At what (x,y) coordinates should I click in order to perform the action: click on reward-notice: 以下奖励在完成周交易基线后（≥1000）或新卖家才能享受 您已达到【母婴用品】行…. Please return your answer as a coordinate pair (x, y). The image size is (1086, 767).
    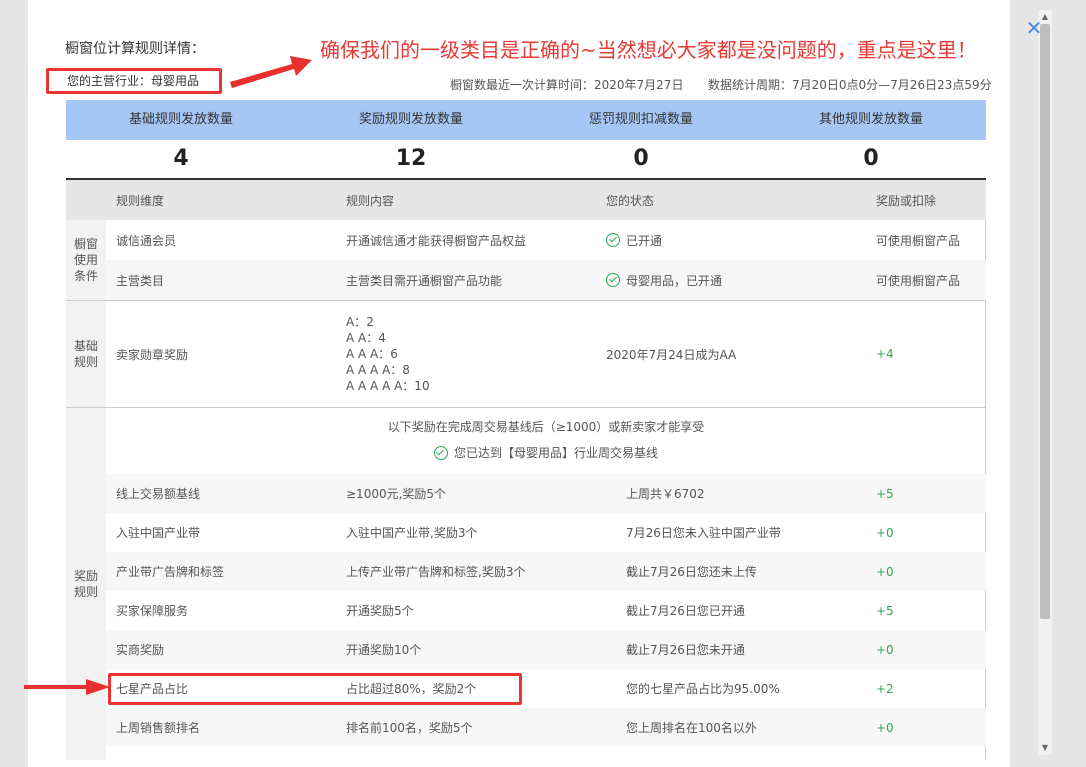
    Looking at the image, I should click on (546, 437).